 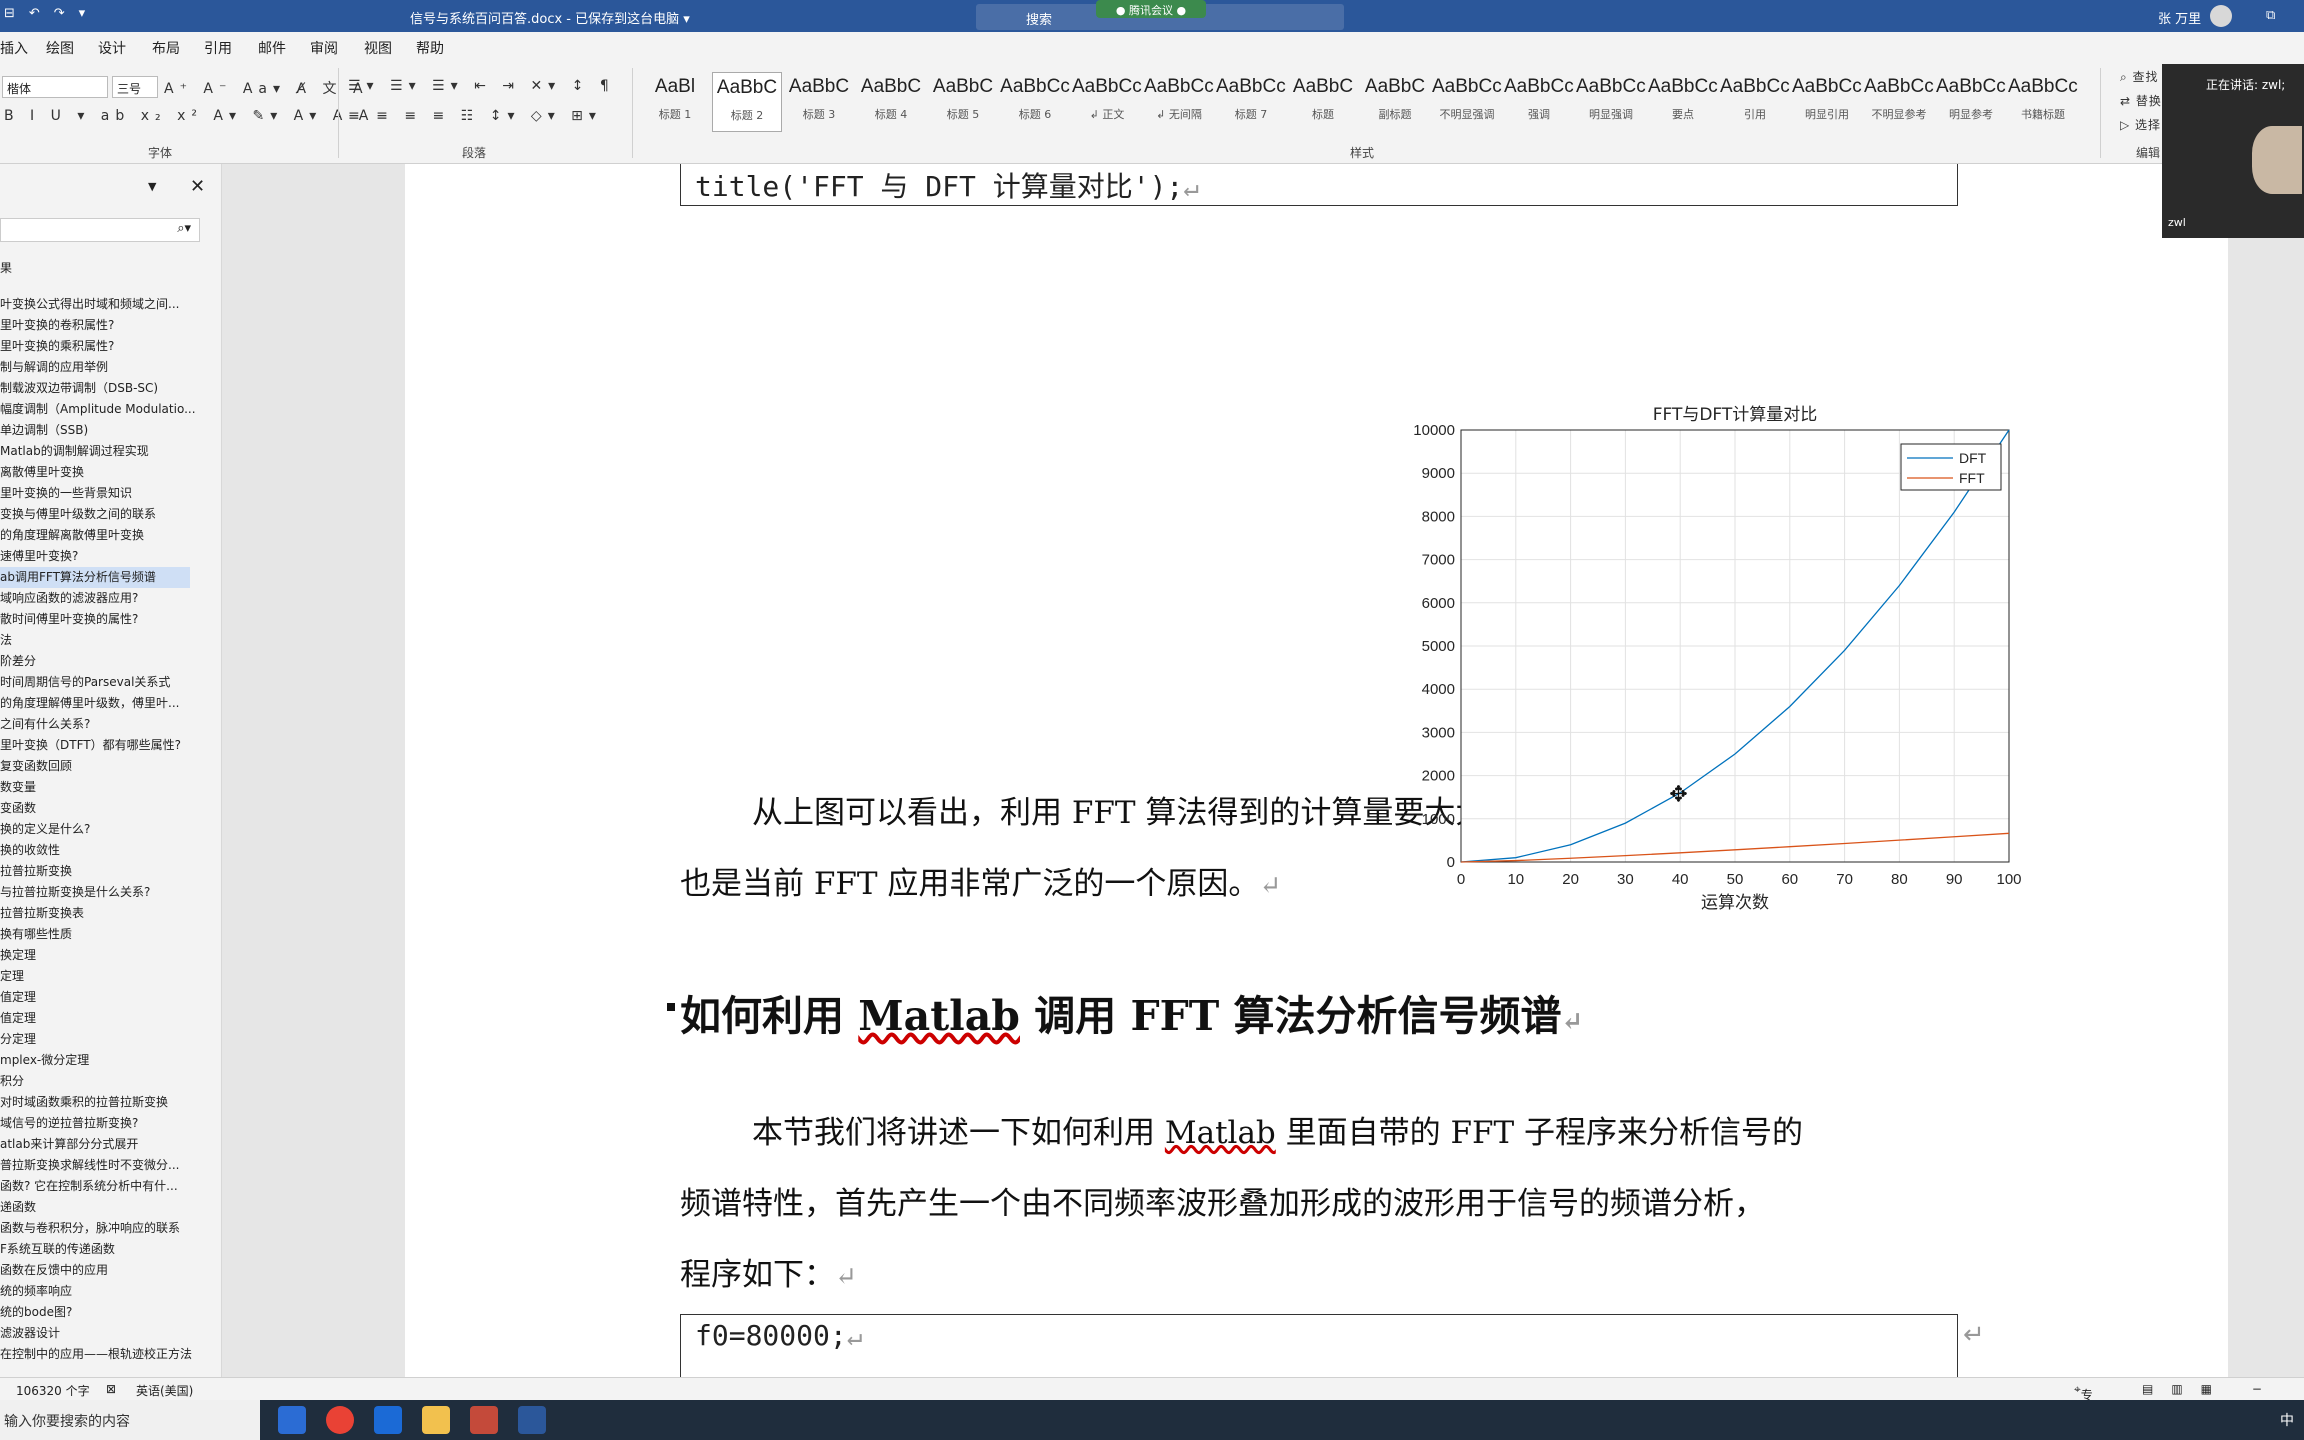 What do you see at coordinates (110, 493) in the screenshot?
I see `nav-heading-item: 里叶变换的一些背景知识` at bounding box center [110, 493].